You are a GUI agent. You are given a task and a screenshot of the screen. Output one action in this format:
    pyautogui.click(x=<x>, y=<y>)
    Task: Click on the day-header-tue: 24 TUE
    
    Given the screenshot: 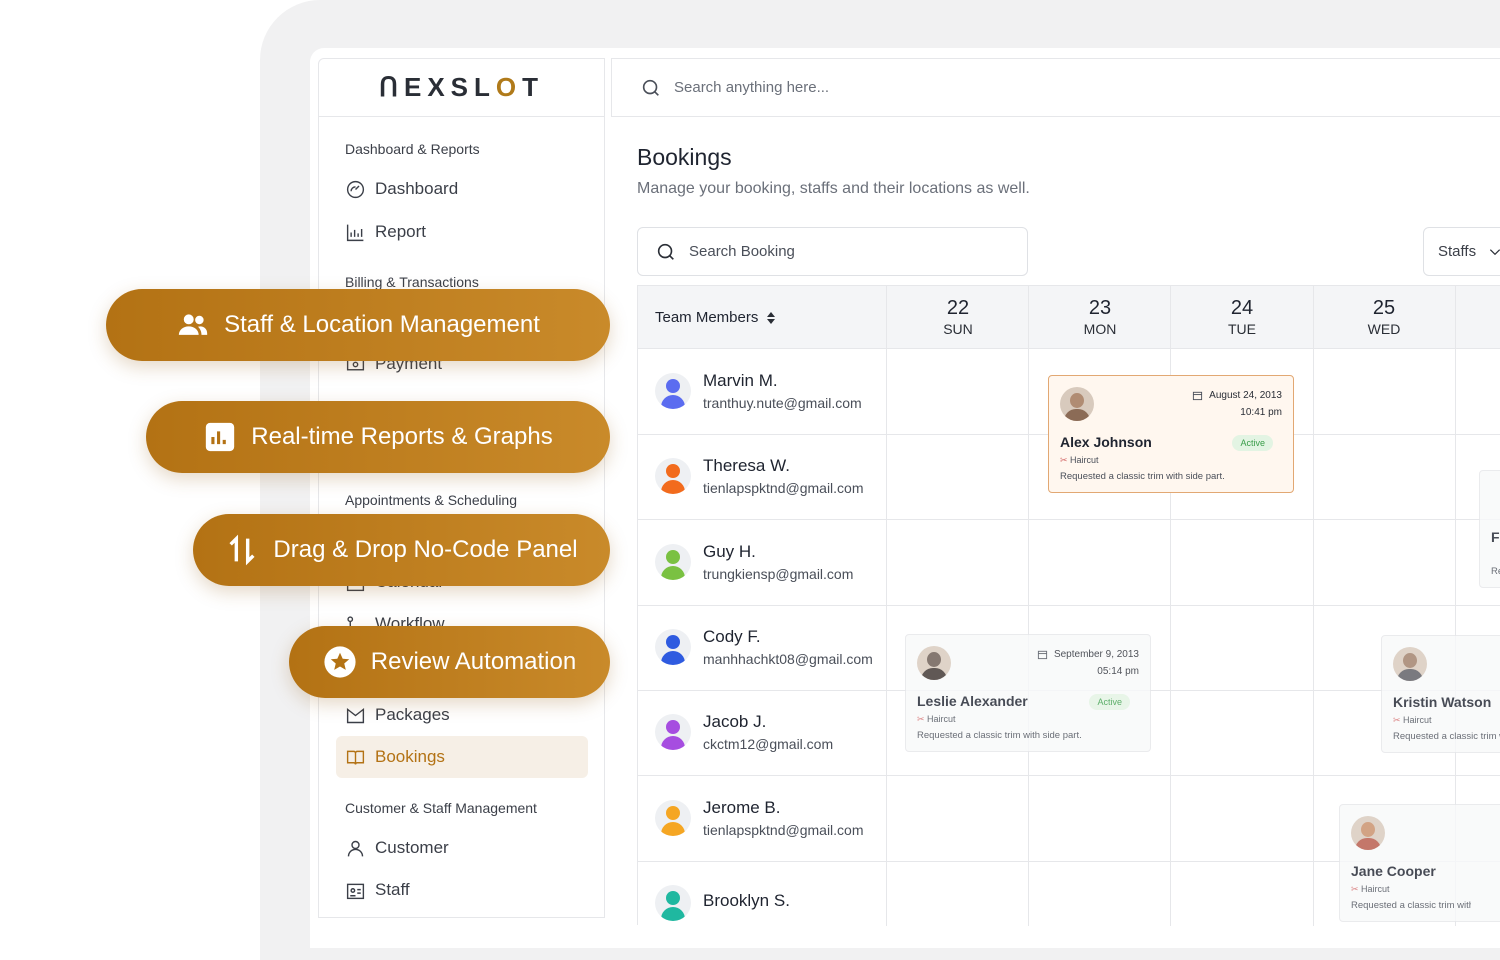 What is the action you would take?
    pyautogui.click(x=1242, y=317)
    